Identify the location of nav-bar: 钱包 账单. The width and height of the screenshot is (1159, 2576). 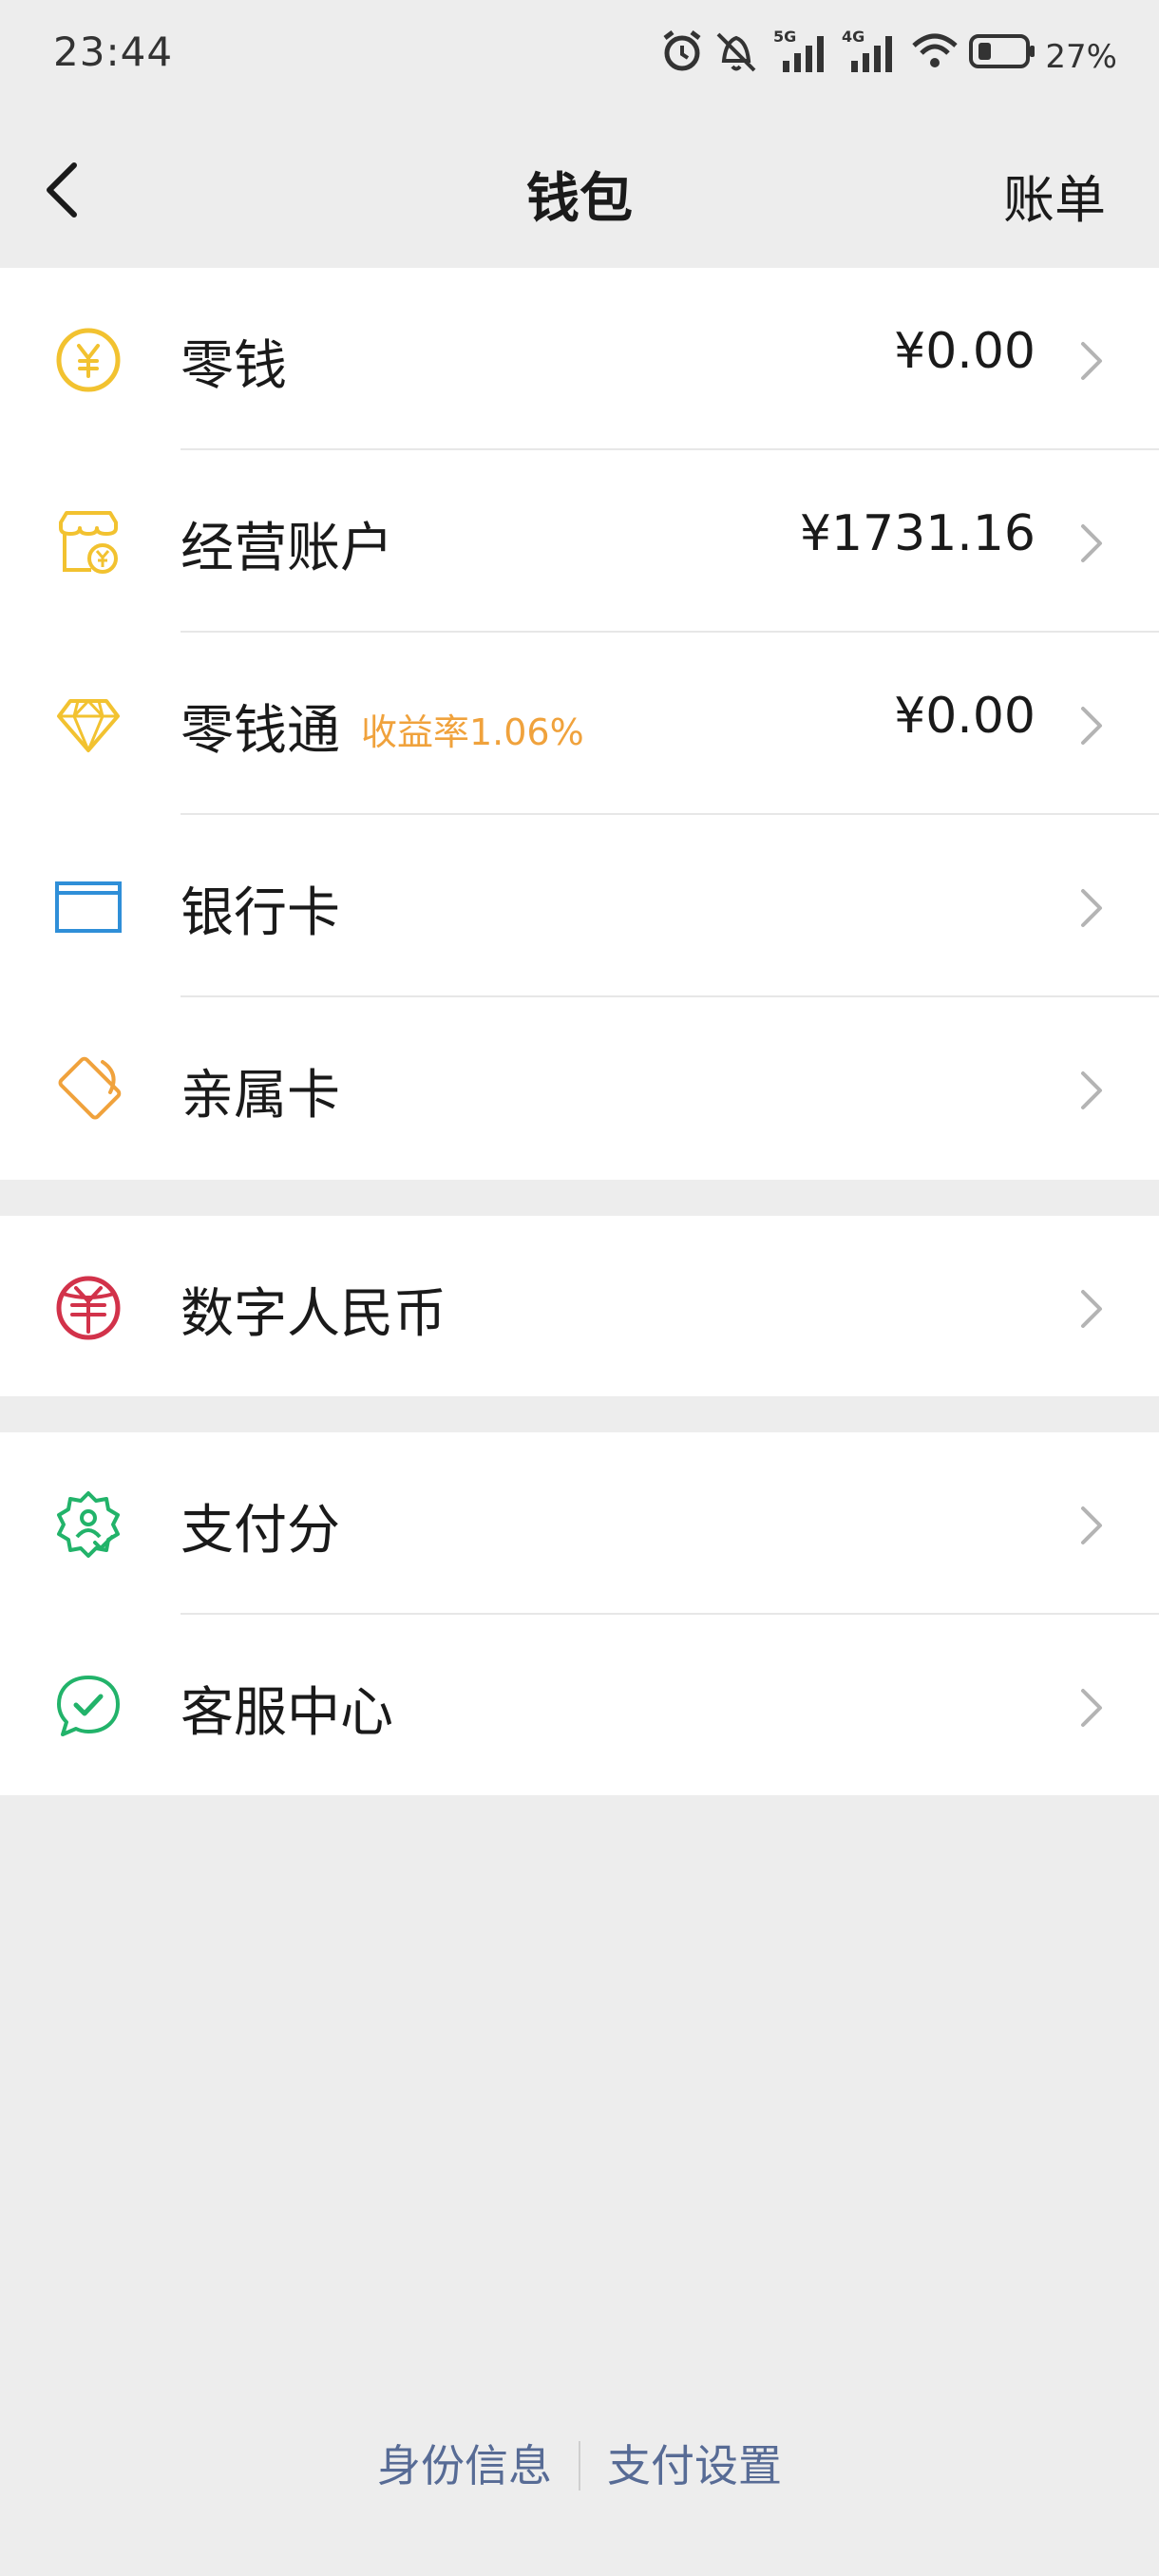
(579, 191).